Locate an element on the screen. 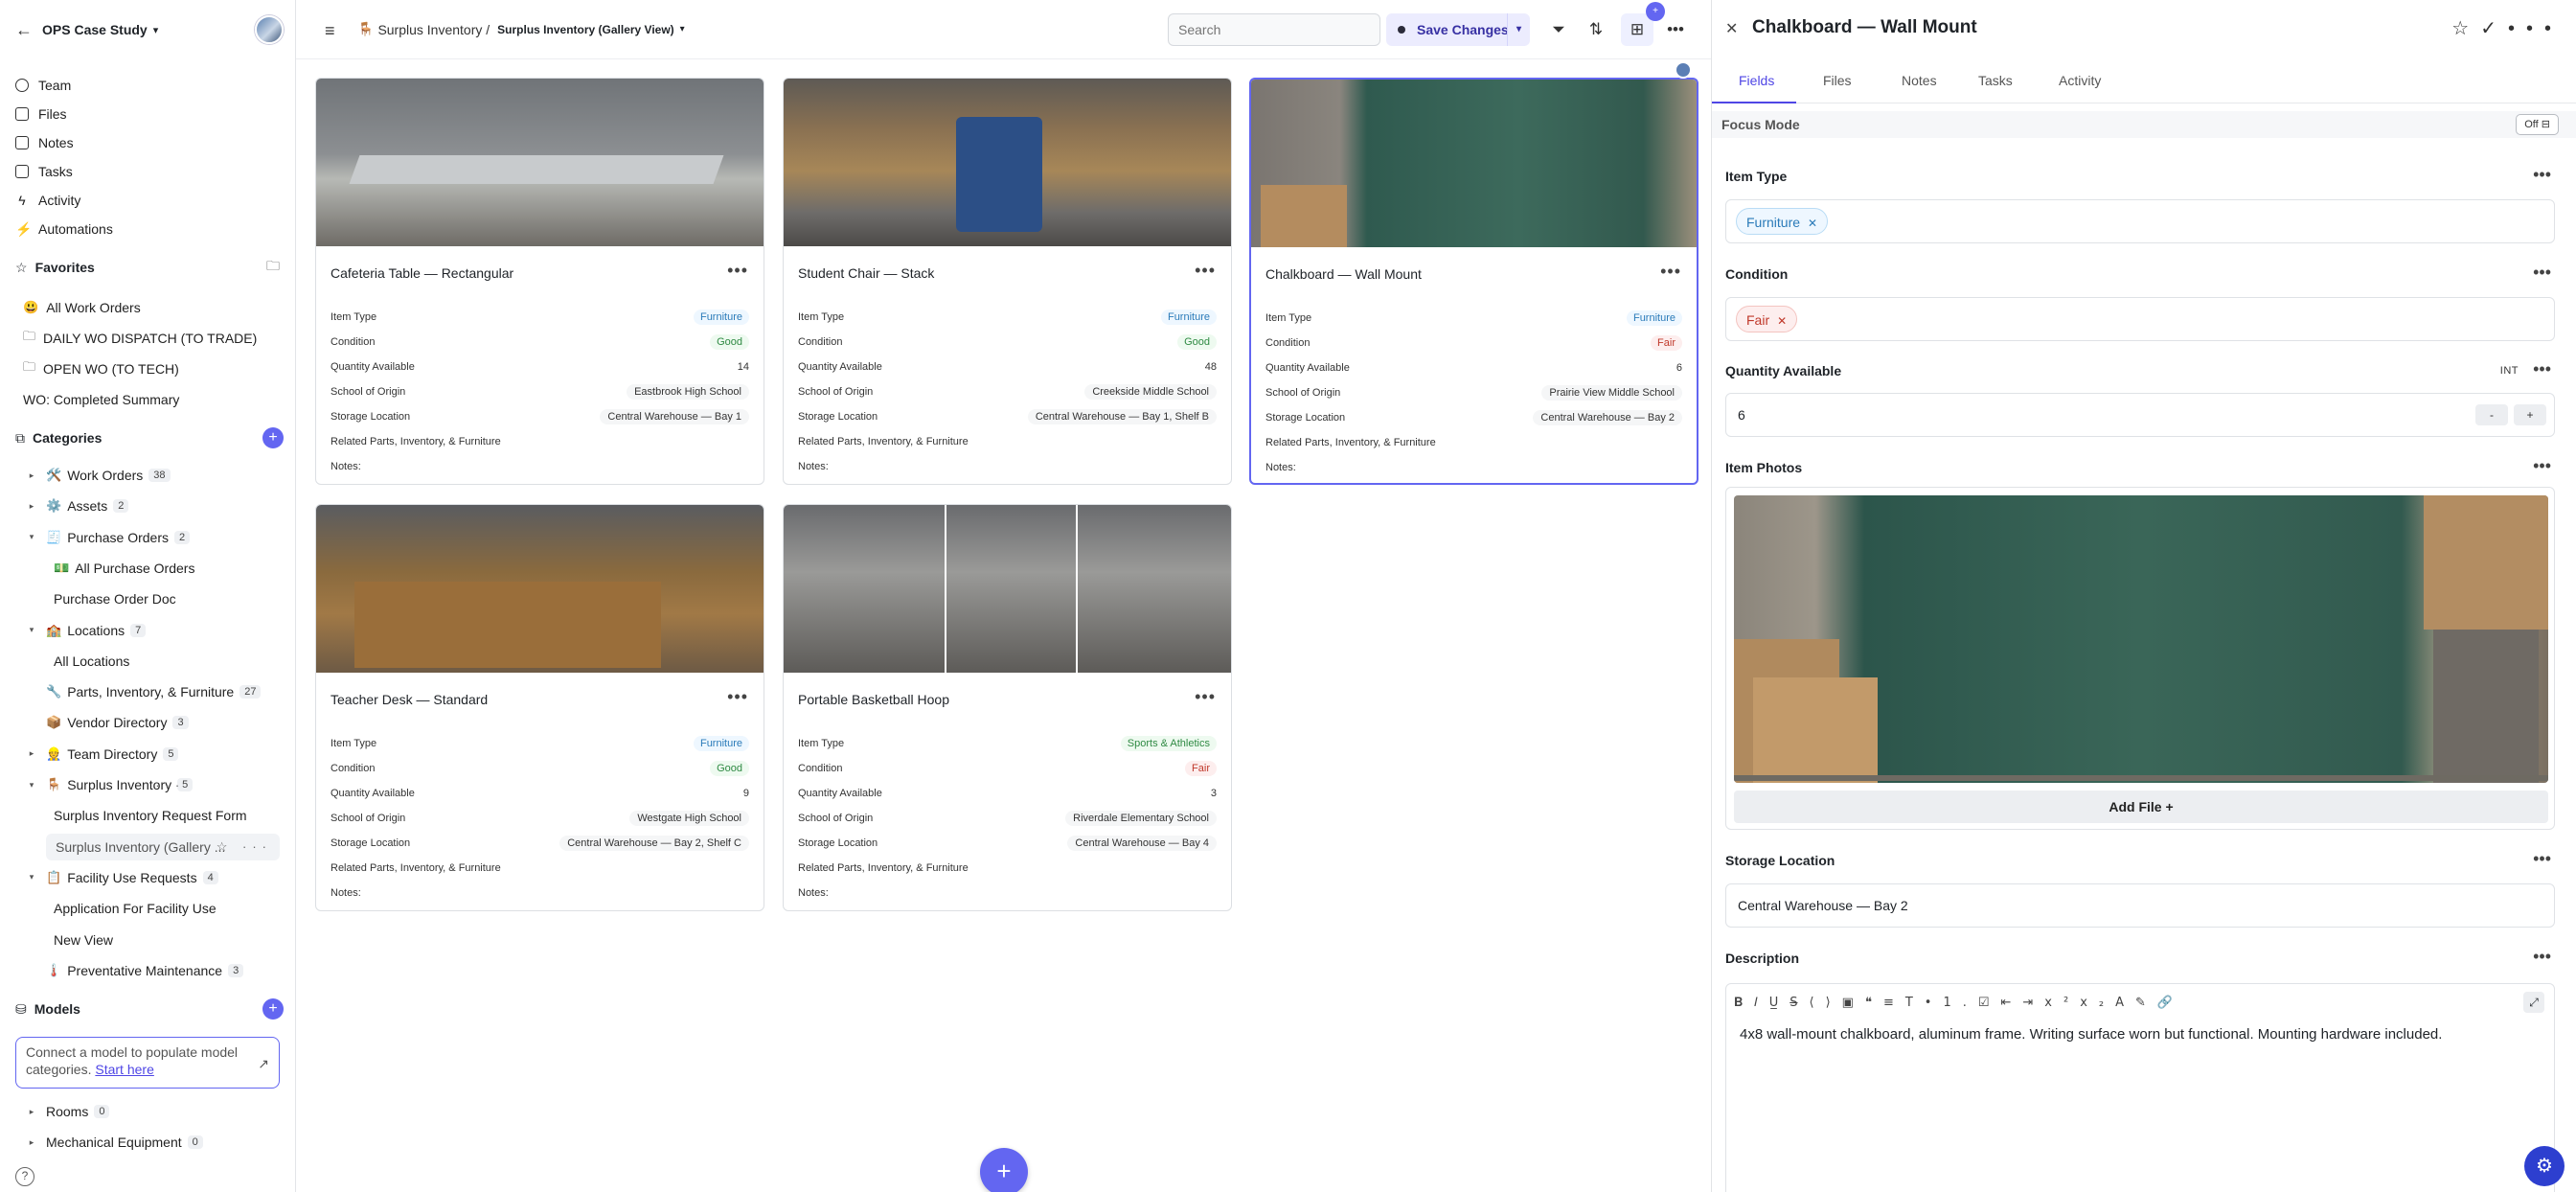  tab-notes: Notes is located at coordinates (1919, 80).